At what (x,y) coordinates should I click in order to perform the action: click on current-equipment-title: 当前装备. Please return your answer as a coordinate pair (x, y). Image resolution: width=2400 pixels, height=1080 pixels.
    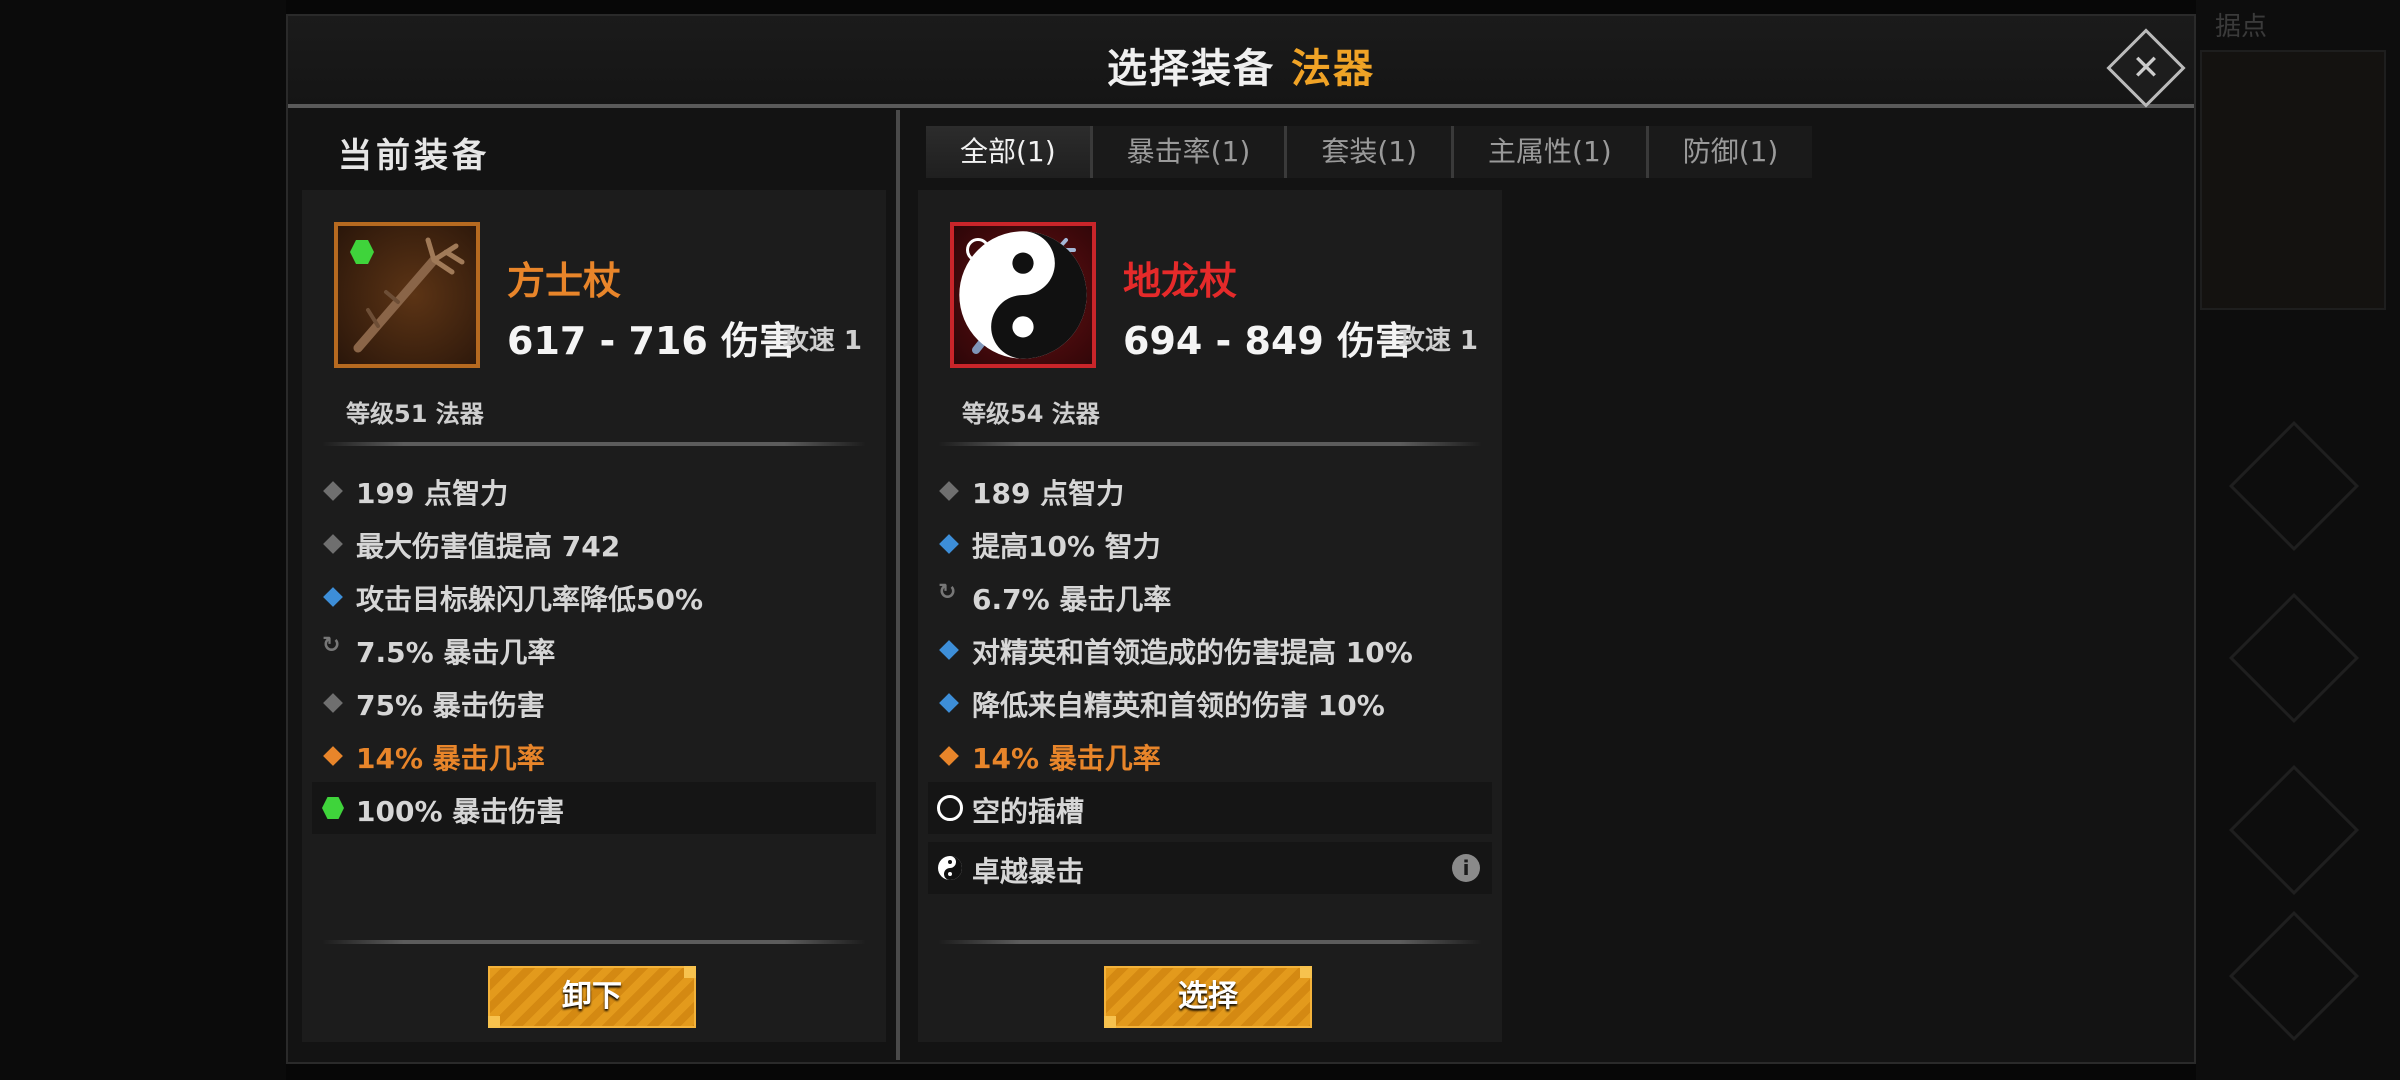
    Looking at the image, I should click on (414, 156).